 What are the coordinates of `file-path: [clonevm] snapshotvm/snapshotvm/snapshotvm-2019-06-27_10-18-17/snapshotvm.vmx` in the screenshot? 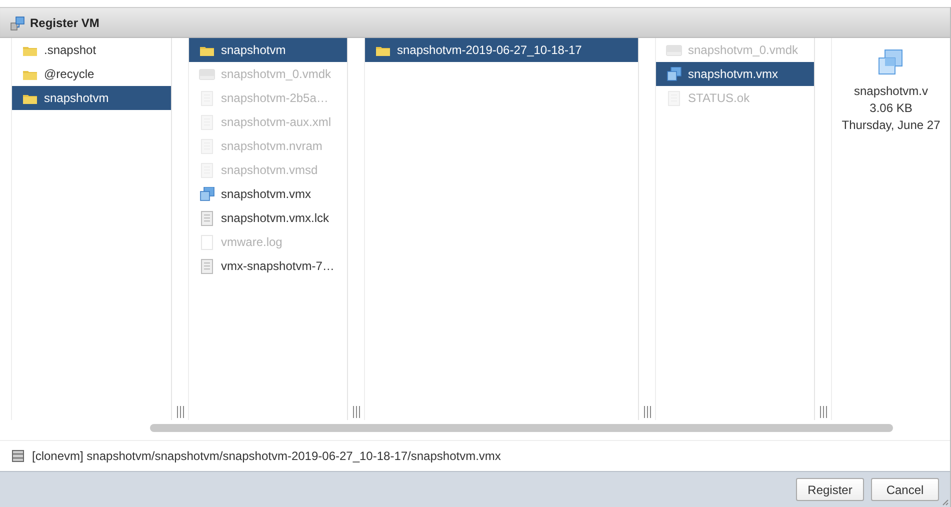 It's located at (266, 456).